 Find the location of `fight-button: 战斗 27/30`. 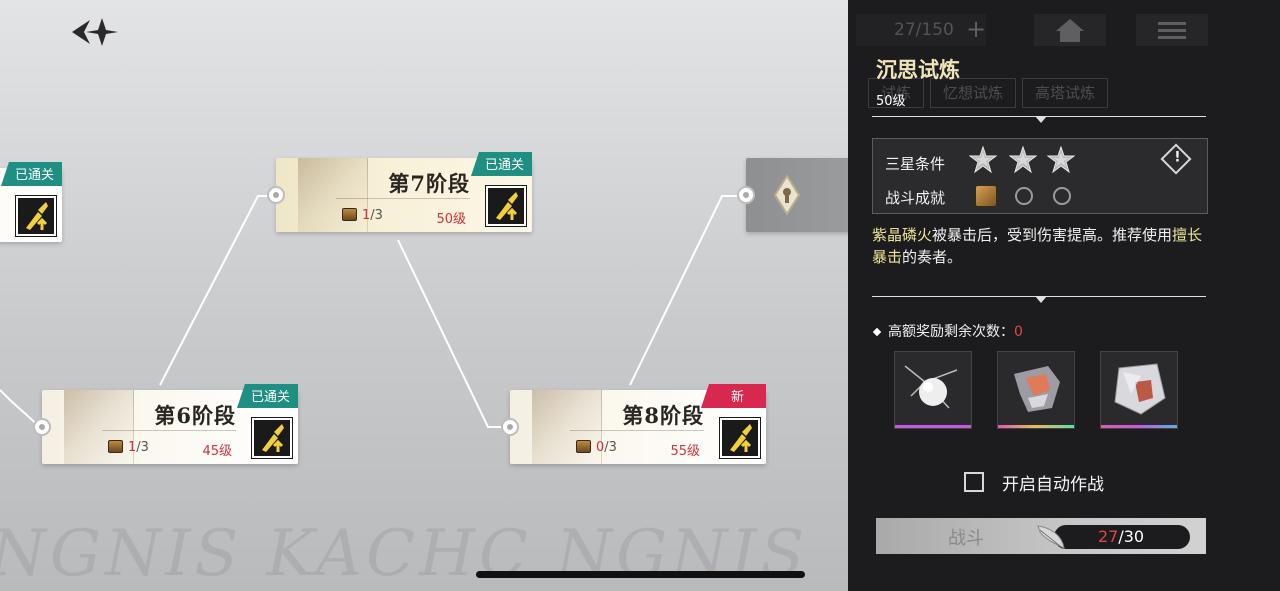

fight-button: 战斗 27/30 is located at coordinates (1041, 536).